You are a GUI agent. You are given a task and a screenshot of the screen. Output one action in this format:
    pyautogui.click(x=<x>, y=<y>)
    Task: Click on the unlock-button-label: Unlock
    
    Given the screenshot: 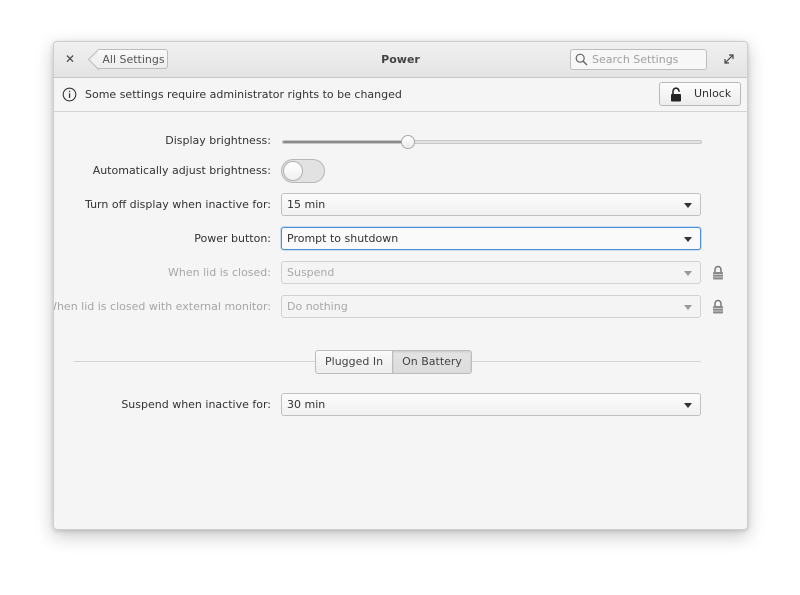 What is the action you would take?
    pyautogui.click(x=713, y=93)
    